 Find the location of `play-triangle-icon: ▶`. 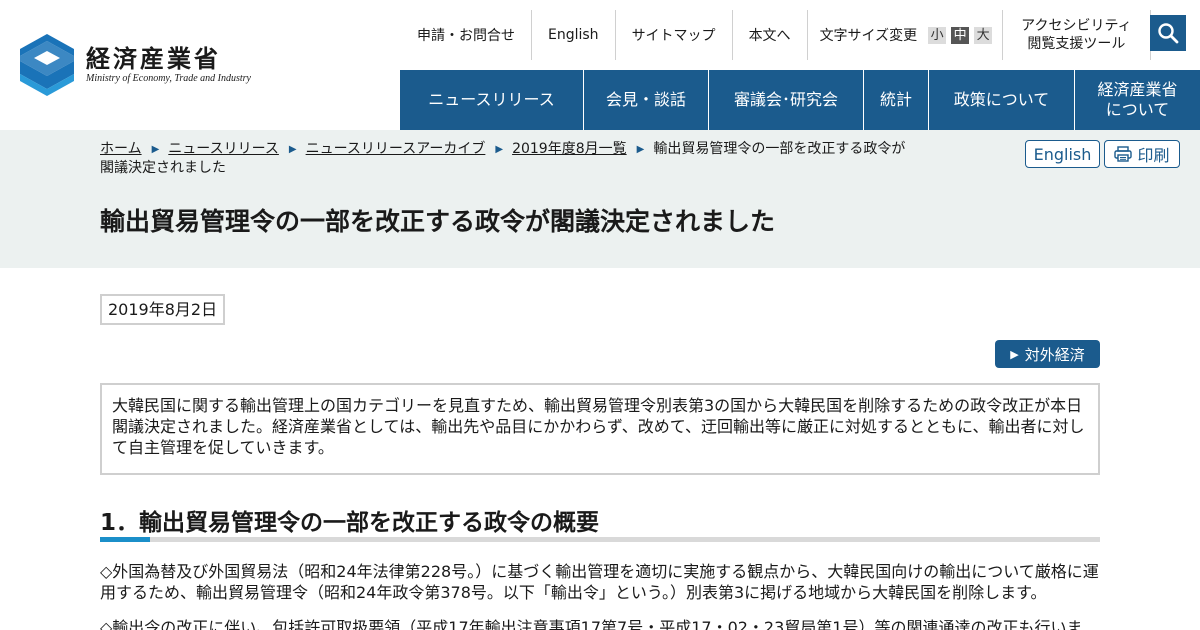

play-triangle-icon: ▶ is located at coordinates (1014, 354).